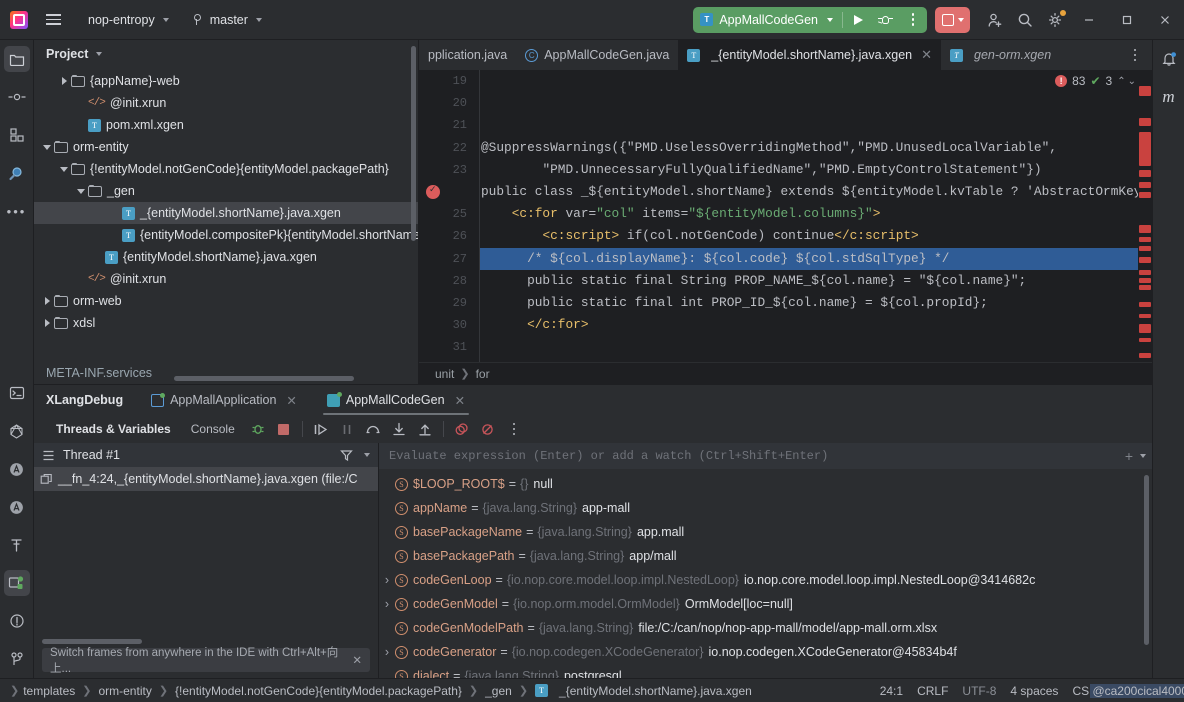  Describe the element at coordinates (226, 279) in the screenshot. I see `tree-node: </> @init.xrun` at that location.